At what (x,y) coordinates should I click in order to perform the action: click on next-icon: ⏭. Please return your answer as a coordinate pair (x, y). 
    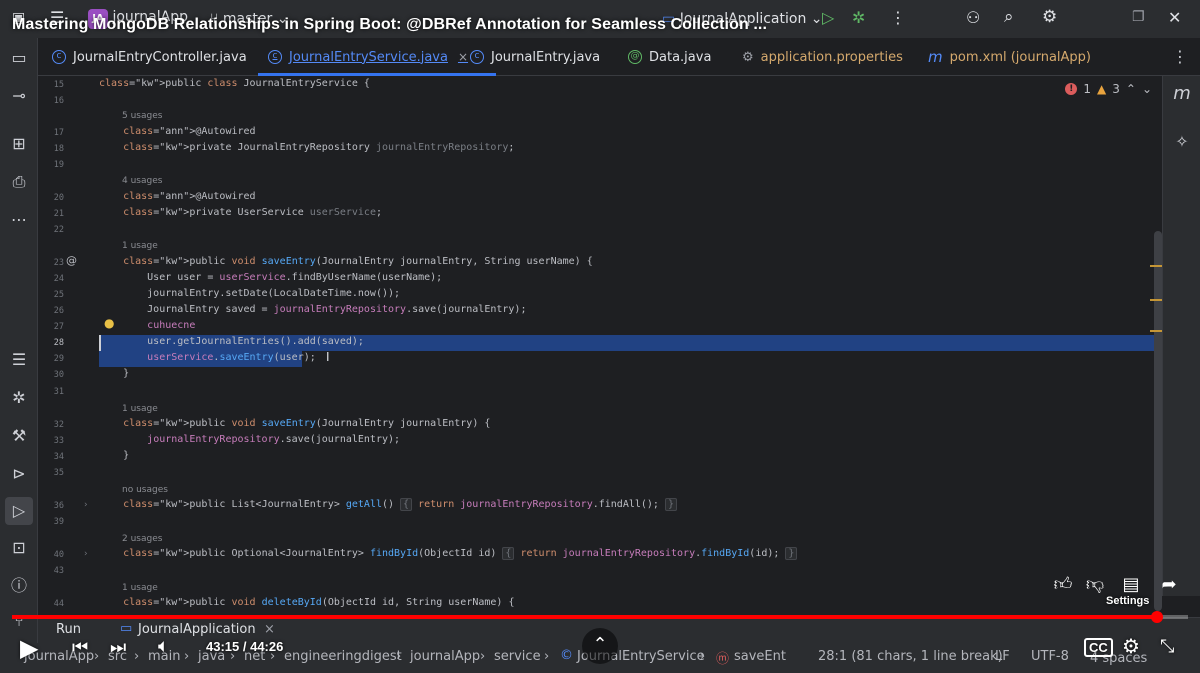
    Looking at the image, I should click on (118, 647).